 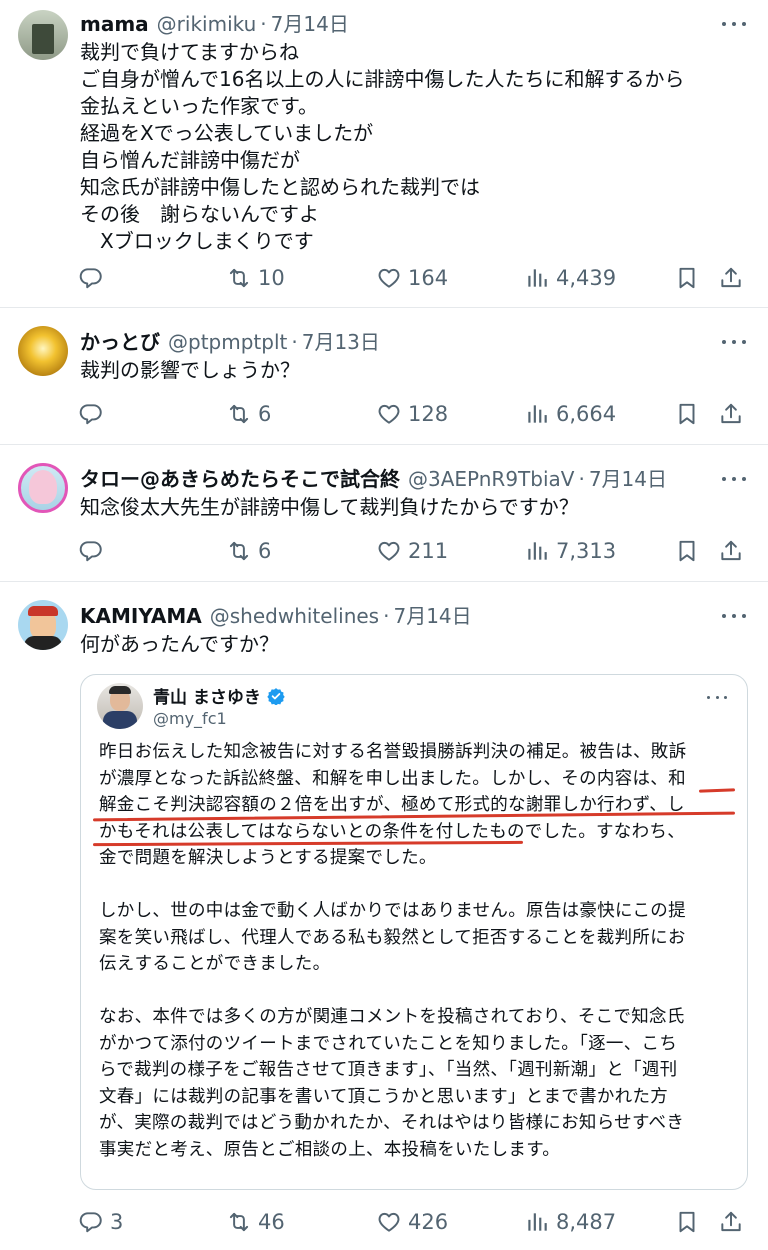 What do you see at coordinates (586, 551) in the screenshot?
I see `view-count: 7,313` at bounding box center [586, 551].